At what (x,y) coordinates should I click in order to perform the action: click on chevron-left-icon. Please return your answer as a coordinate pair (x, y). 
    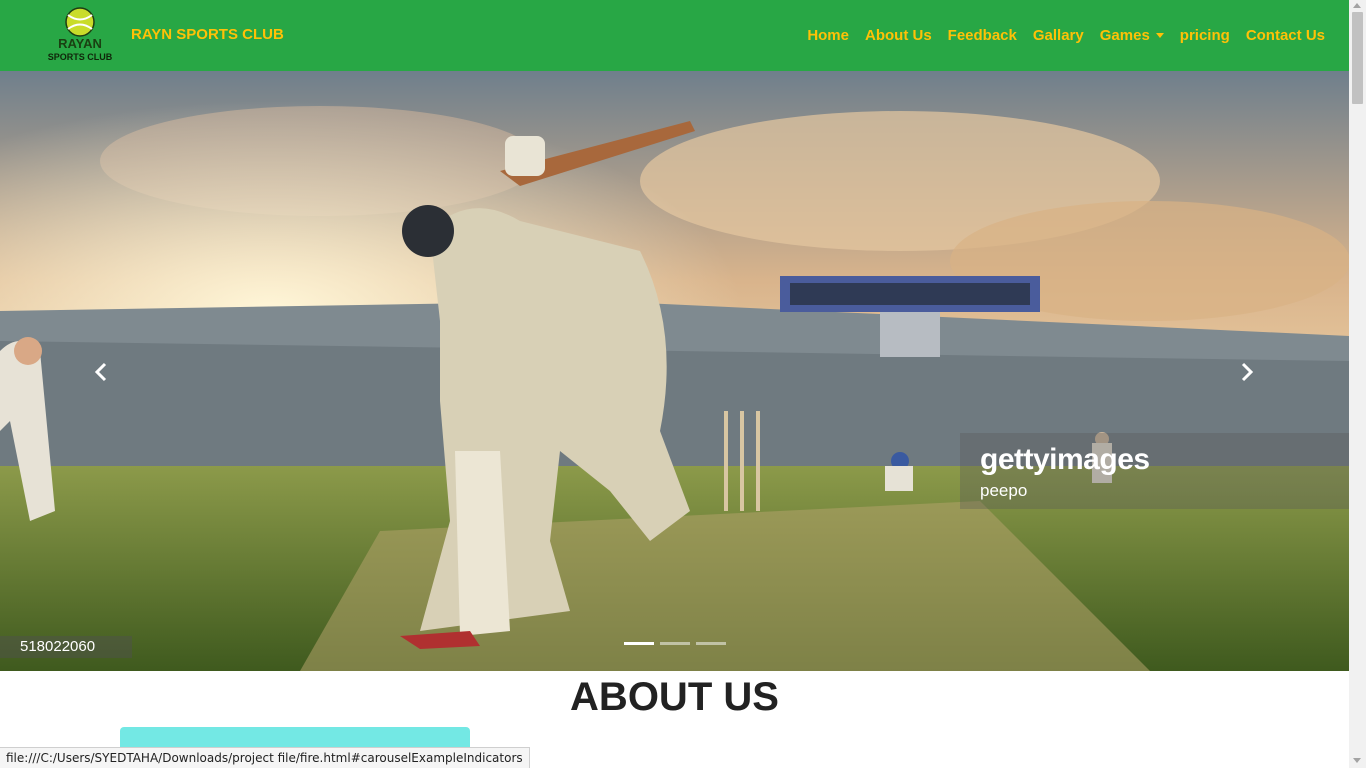
    Looking at the image, I should click on (100, 372).